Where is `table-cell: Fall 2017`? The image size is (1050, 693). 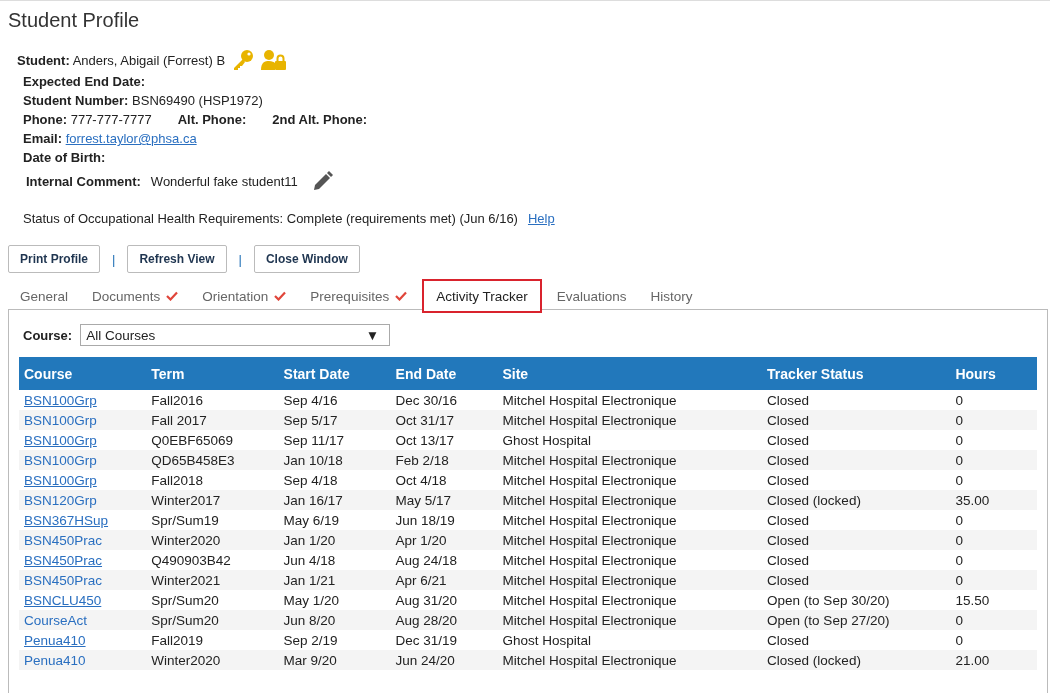 table-cell: Fall 2017 is located at coordinates (212, 420).